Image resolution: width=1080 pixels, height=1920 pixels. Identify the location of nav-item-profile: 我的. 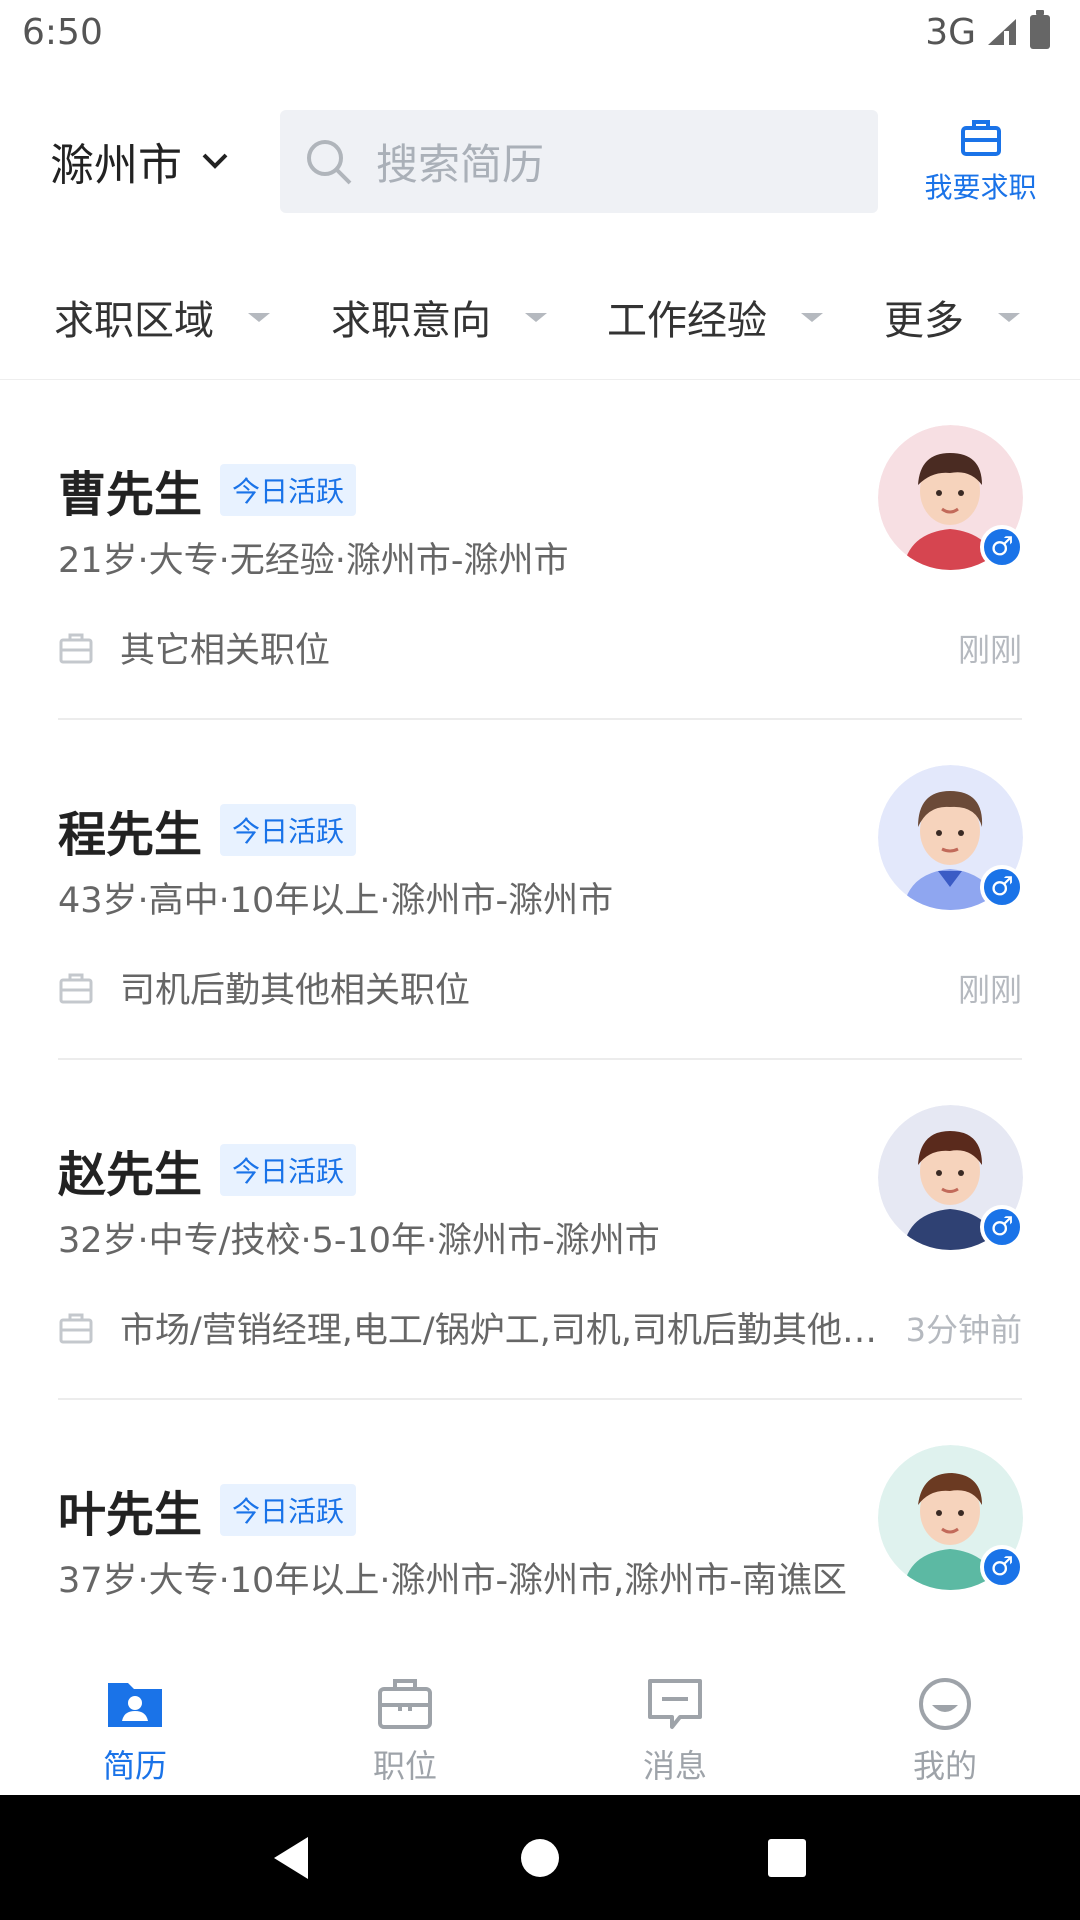
(945, 1730).